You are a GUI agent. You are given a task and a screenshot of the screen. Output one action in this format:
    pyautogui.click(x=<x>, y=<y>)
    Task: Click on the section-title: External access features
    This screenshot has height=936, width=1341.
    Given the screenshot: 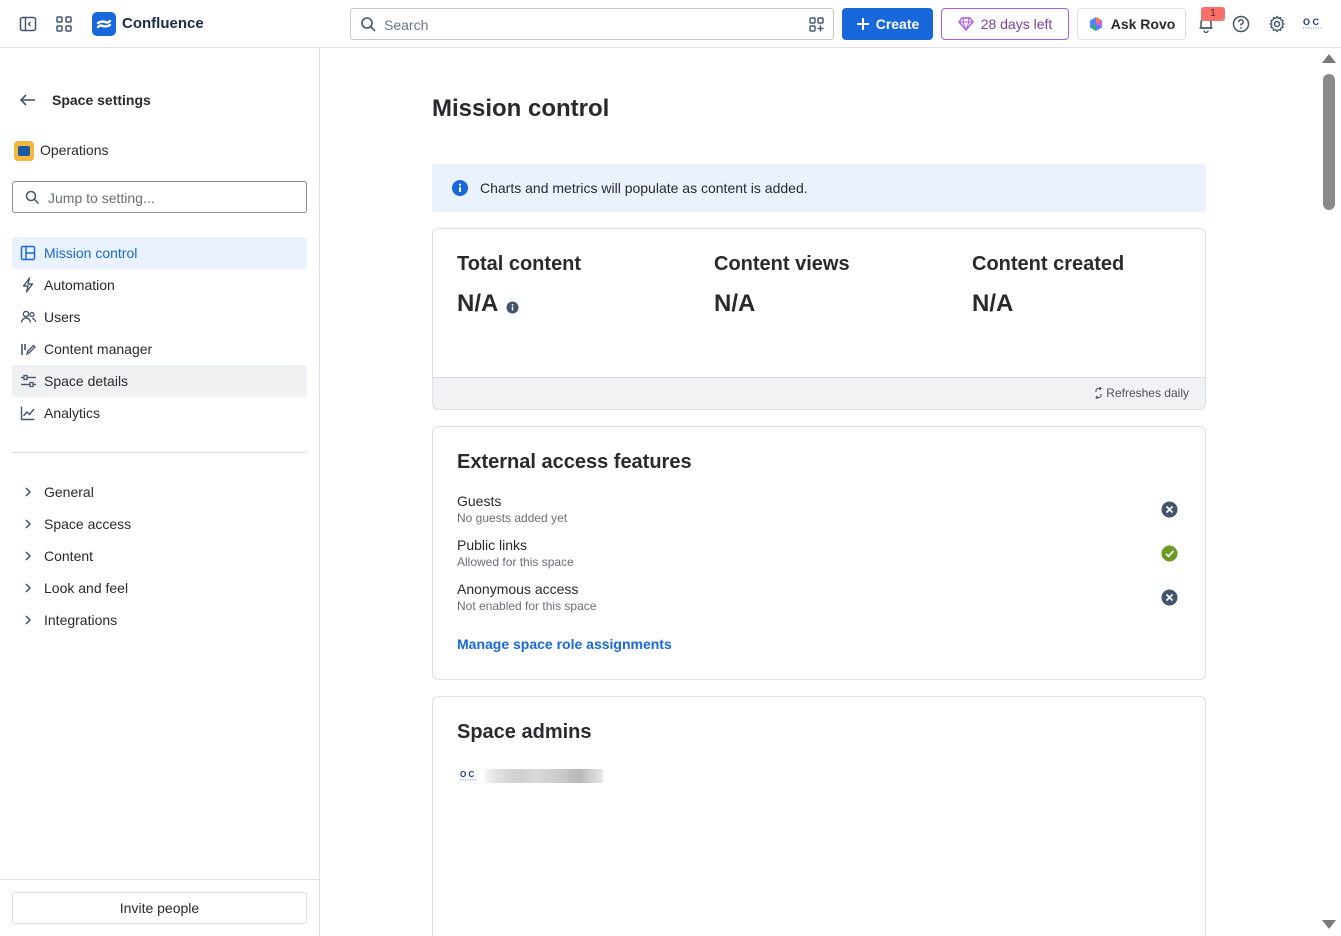 What is the action you would take?
    pyautogui.click(x=574, y=462)
    